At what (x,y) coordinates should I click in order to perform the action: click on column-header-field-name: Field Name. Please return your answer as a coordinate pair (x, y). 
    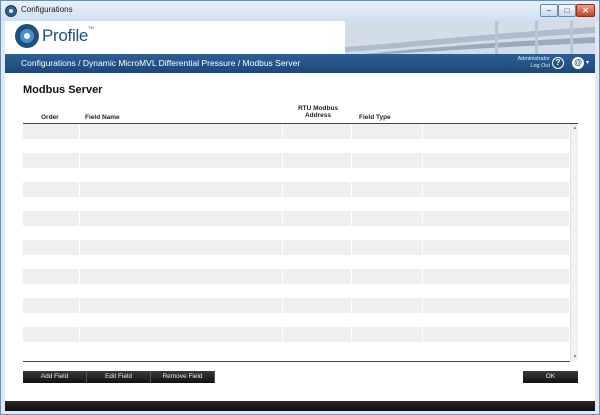
    Looking at the image, I should click on (102, 117).